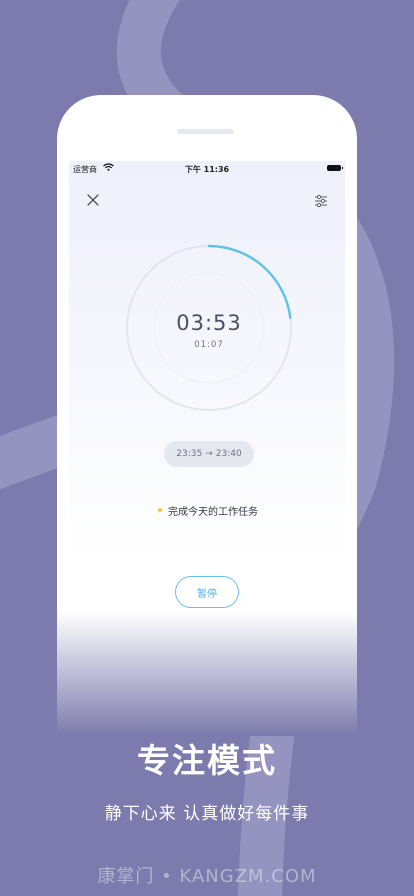 The image size is (414, 896). Describe the element at coordinates (189, 454) in the screenshot. I see `session-start: 23:35` at that location.